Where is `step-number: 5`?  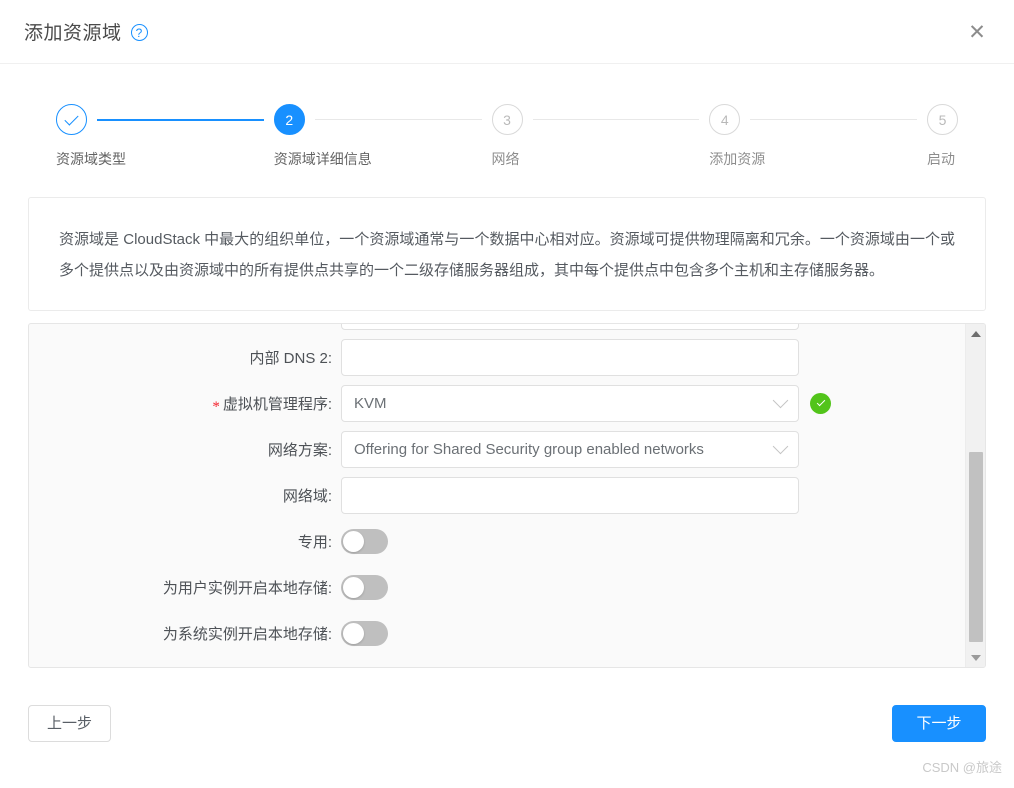 step-number: 5 is located at coordinates (942, 119).